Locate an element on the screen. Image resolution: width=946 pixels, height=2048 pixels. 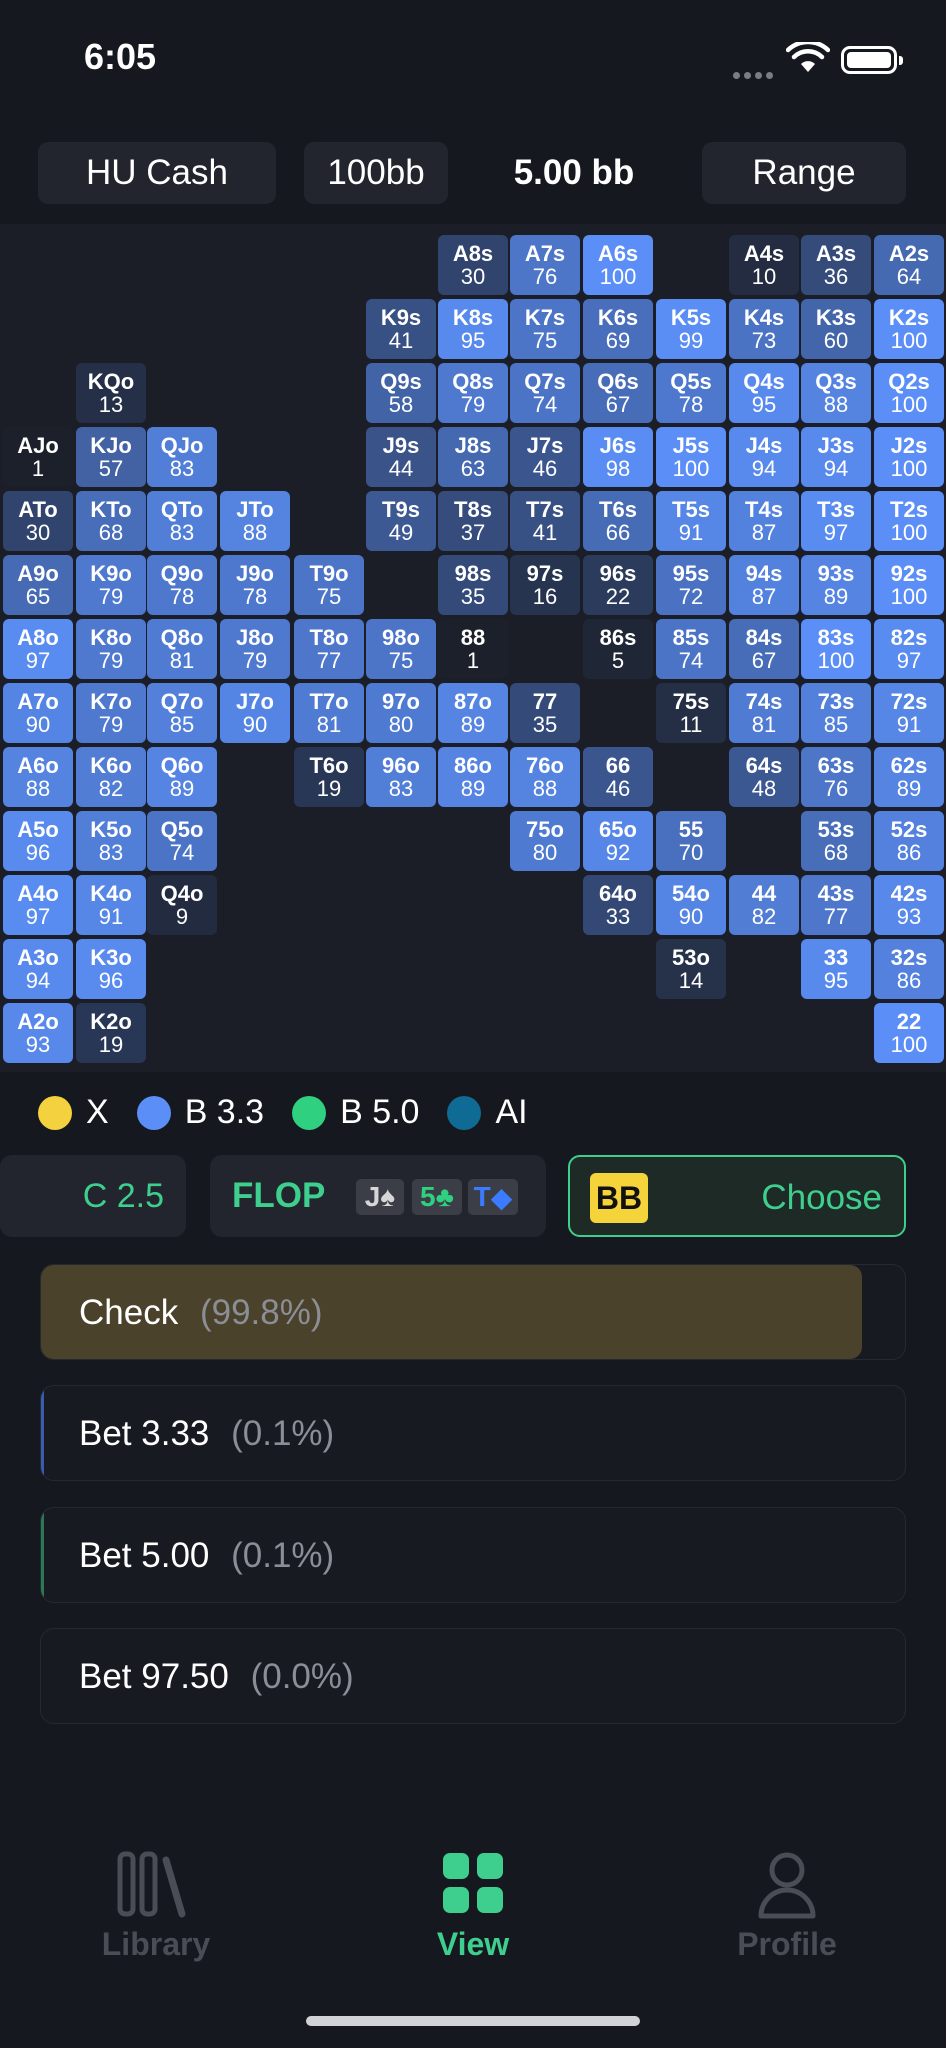
range-cell-a4o: A4o 97 is located at coordinates (38, 905).